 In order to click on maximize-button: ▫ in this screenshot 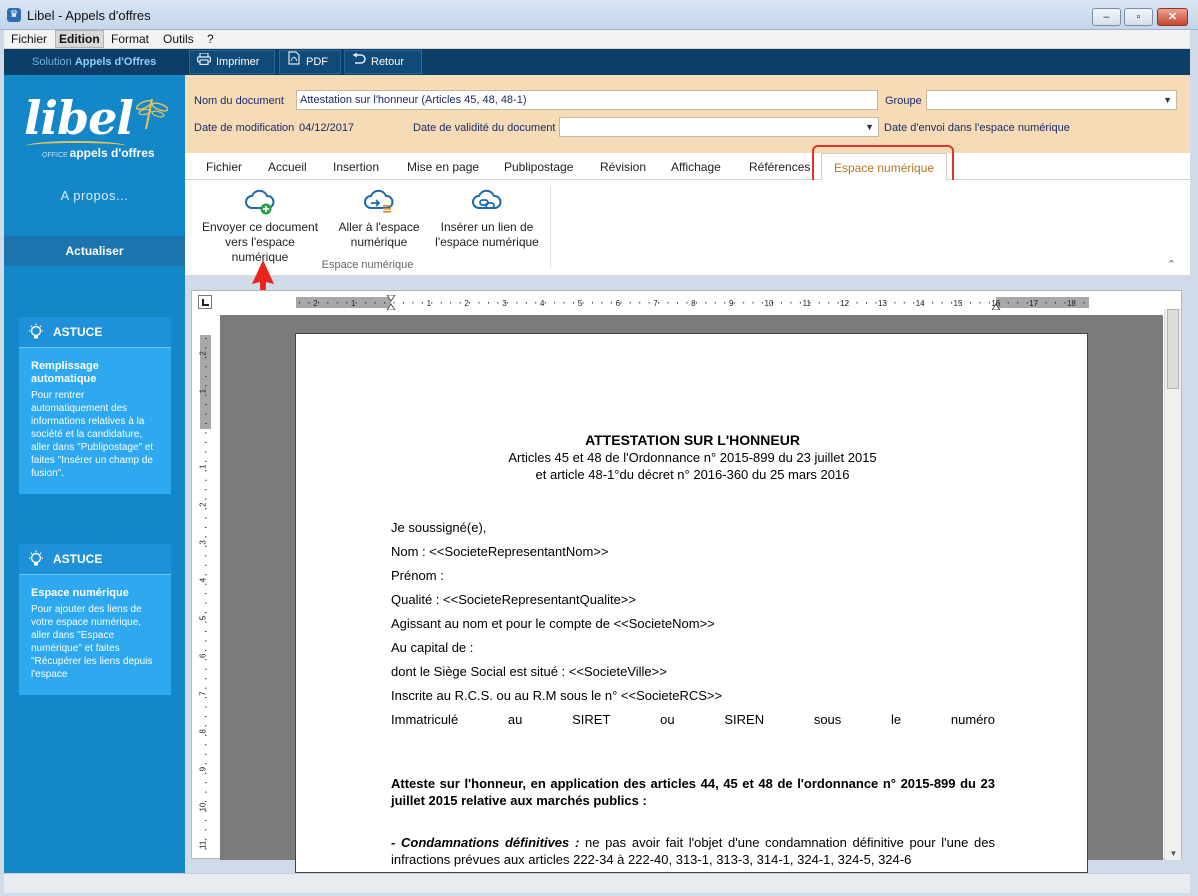, I will do `click(1138, 17)`.